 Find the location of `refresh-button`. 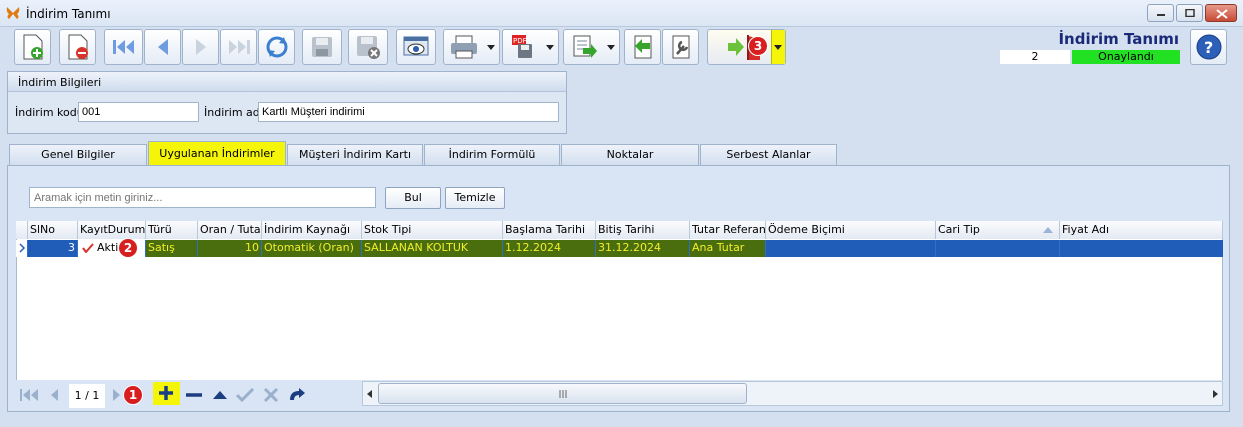

refresh-button is located at coordinates (276, 47).